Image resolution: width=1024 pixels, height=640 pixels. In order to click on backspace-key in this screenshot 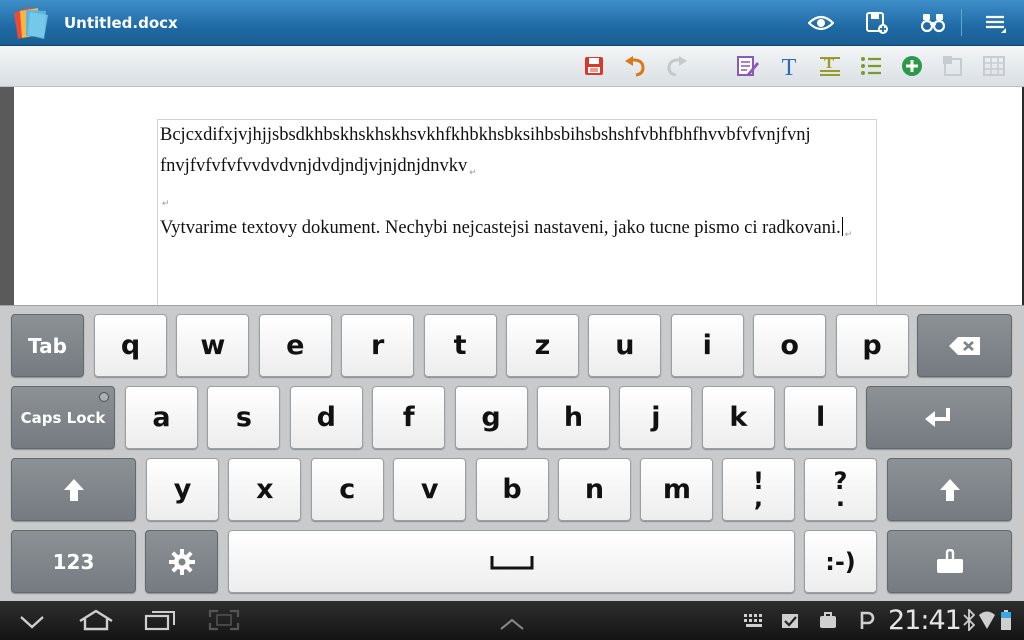, I will do `click(964, 345)`.